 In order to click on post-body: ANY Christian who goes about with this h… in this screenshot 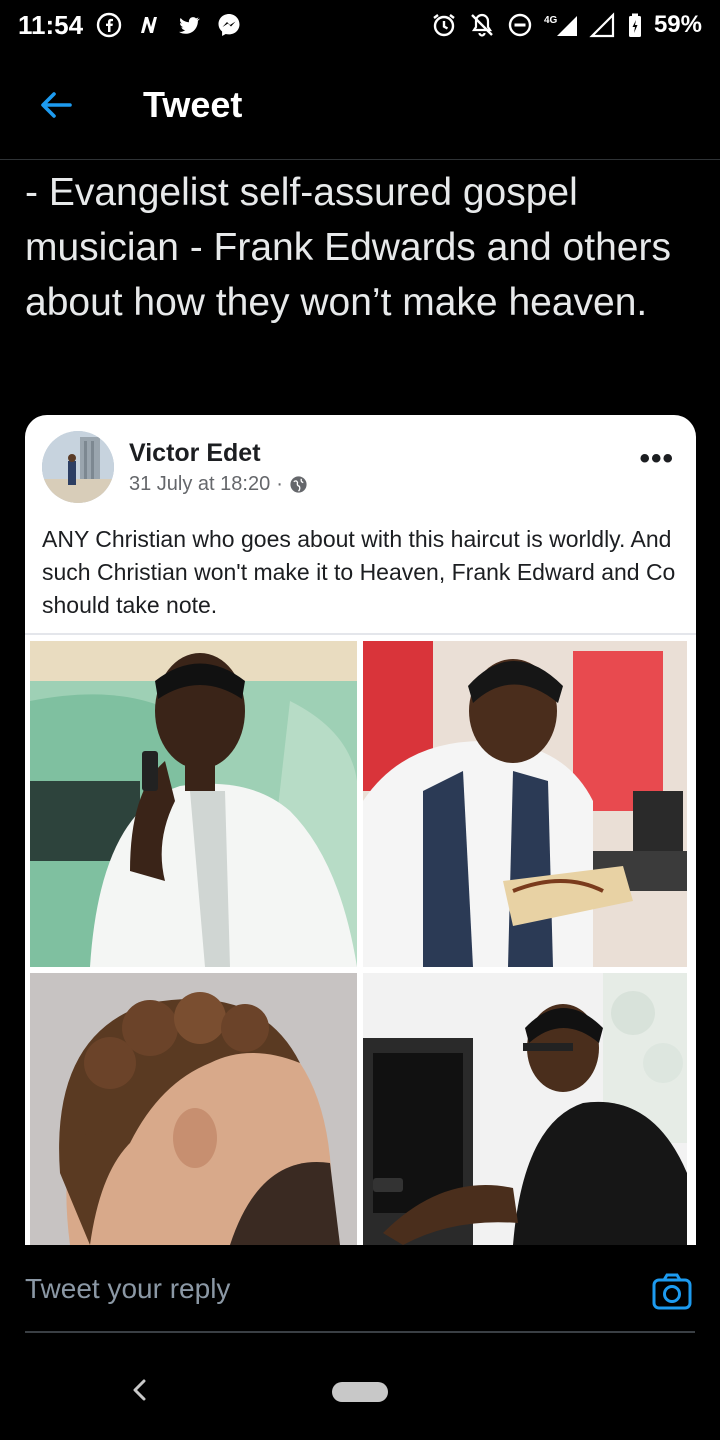, I will do `click(359, 572)`.